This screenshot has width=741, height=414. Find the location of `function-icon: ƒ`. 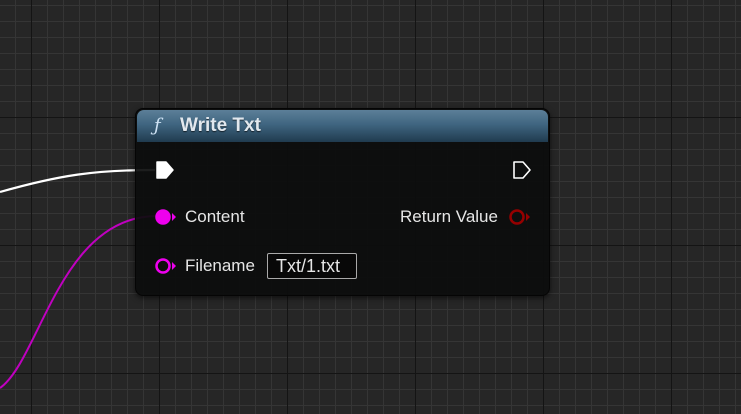

function-icon: ƒ is located at coordinates (157, 125).